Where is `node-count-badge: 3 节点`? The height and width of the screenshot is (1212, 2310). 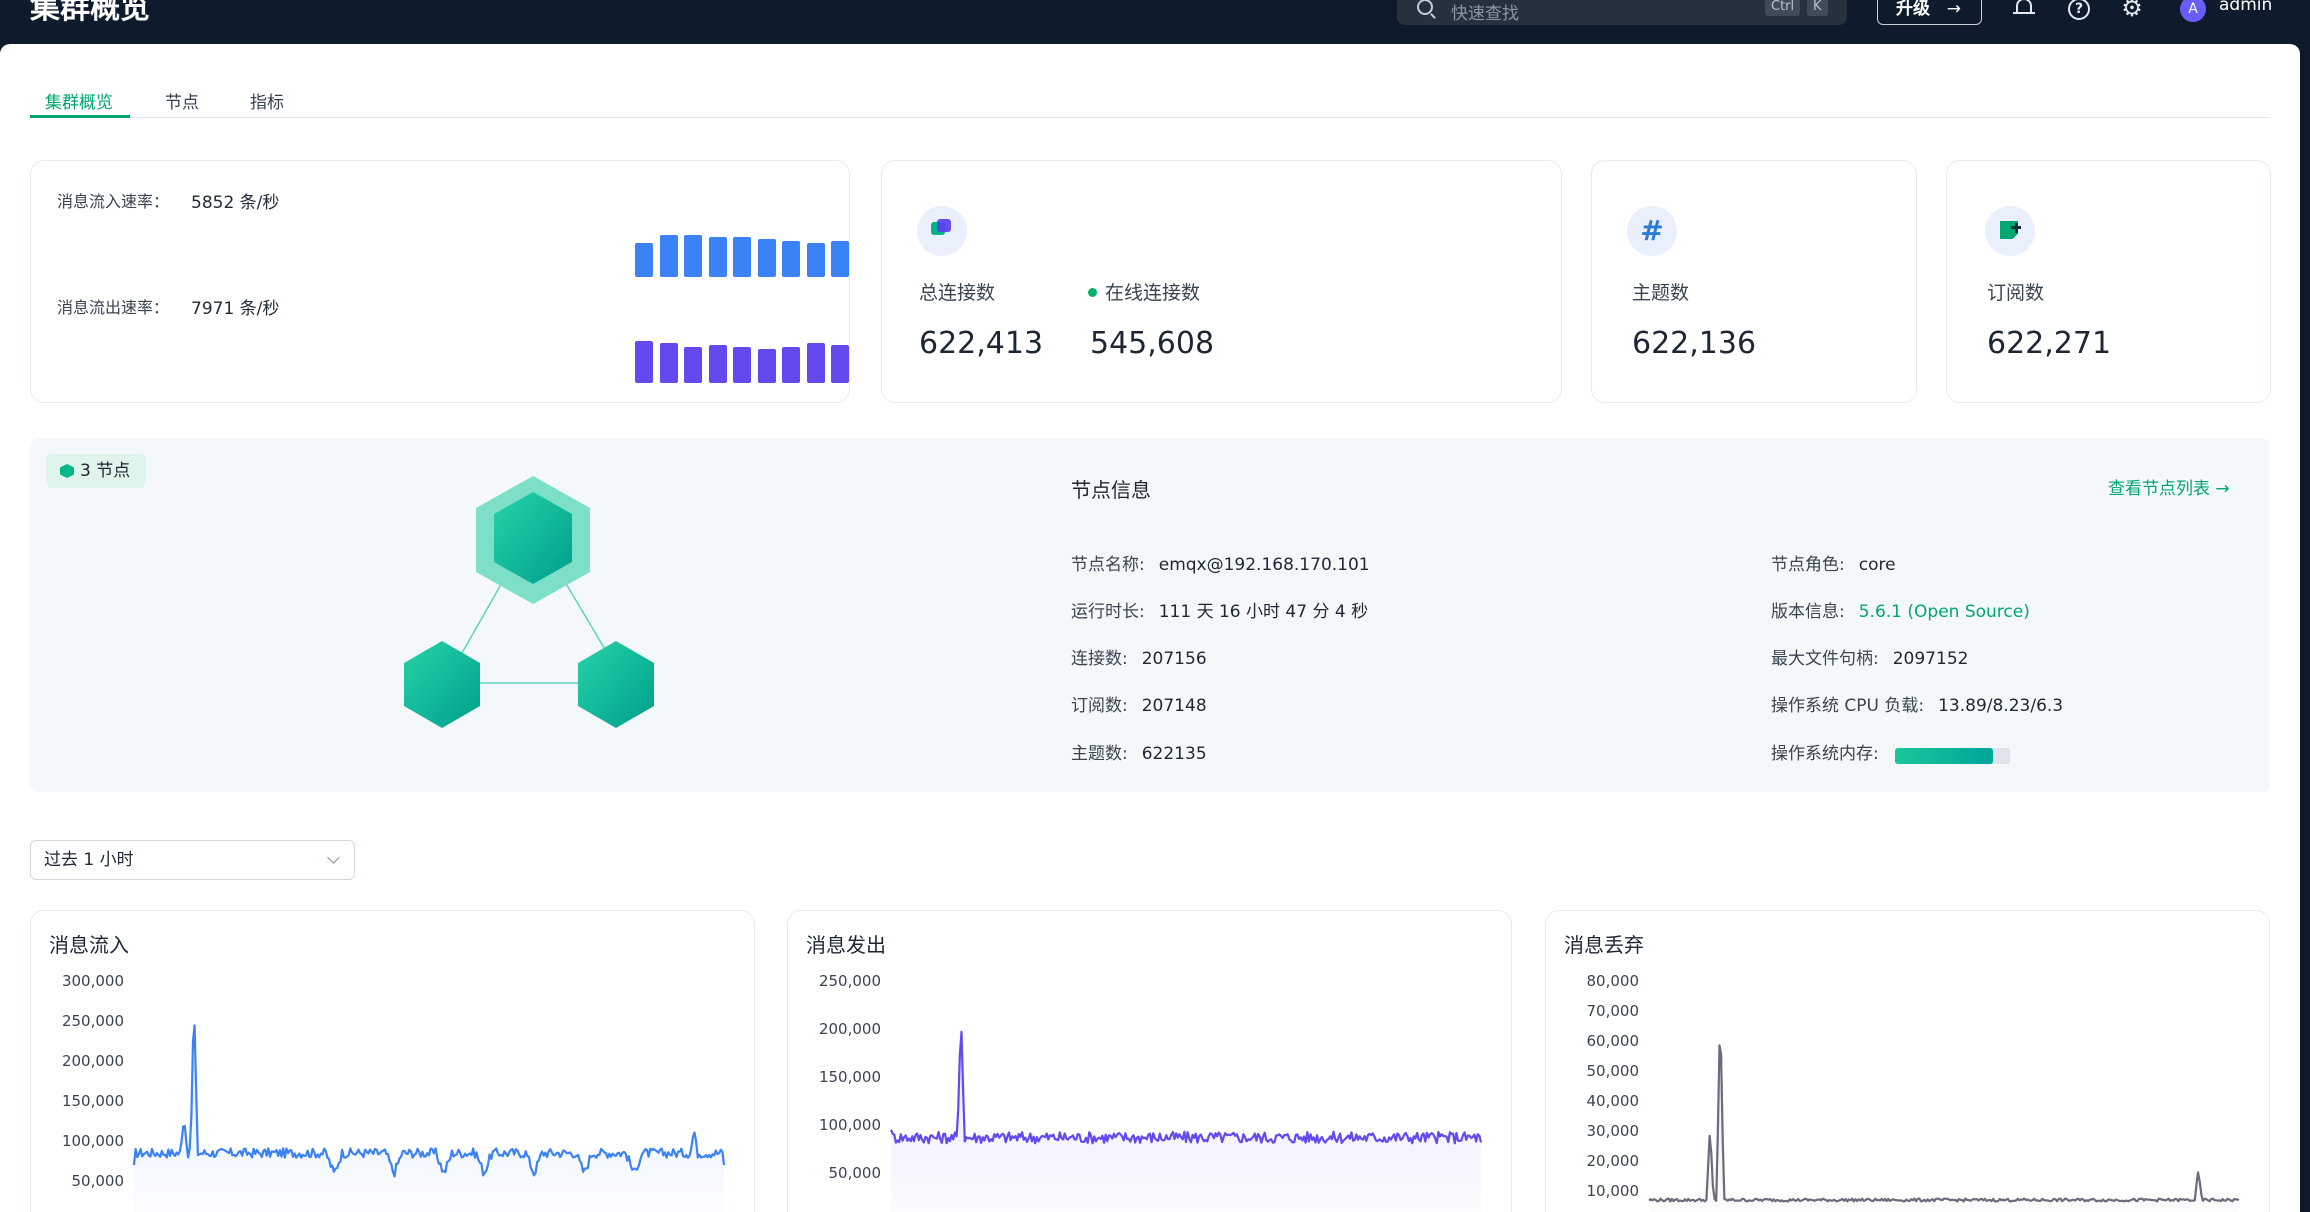 node-count-badge: 3 节点 is located at coordinates (96, 471).